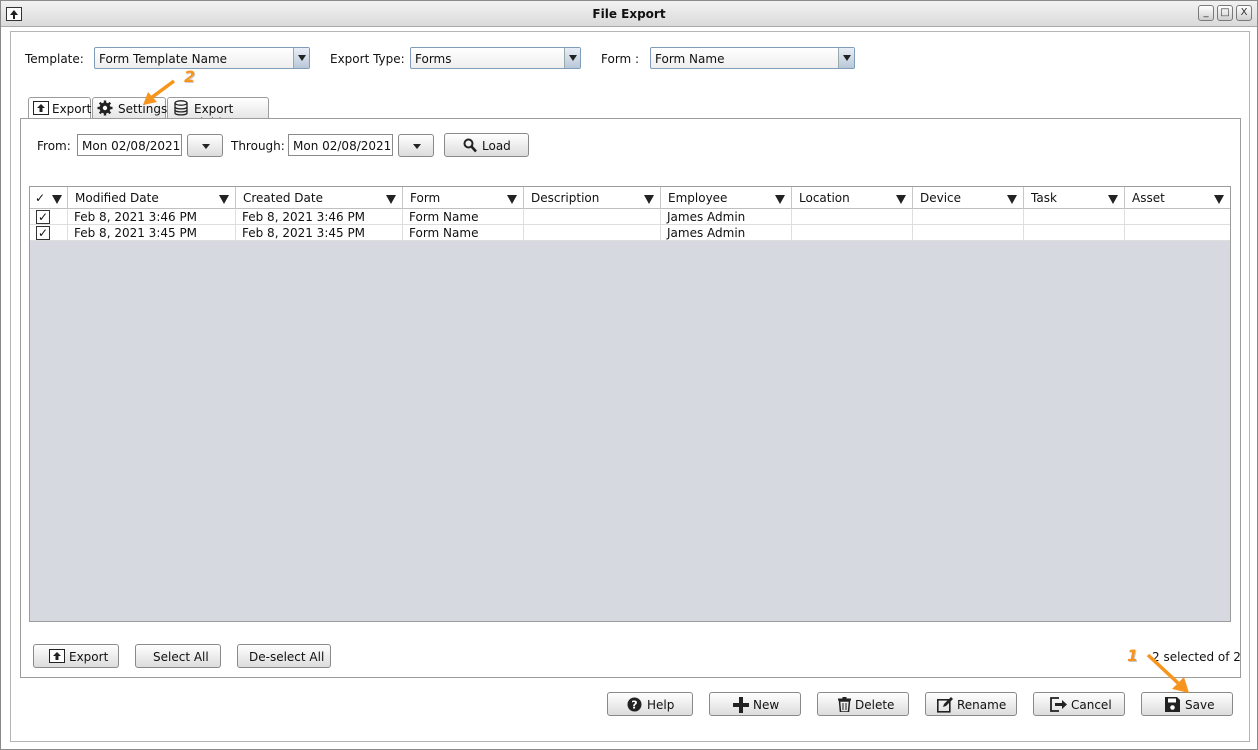 Image resolution: width=1258 pixels, height=750 pixels. What do you see at coordinates (49, 198) in the screenshot?
I see `select-column-header: ✓` at bounding box center [49, 198].